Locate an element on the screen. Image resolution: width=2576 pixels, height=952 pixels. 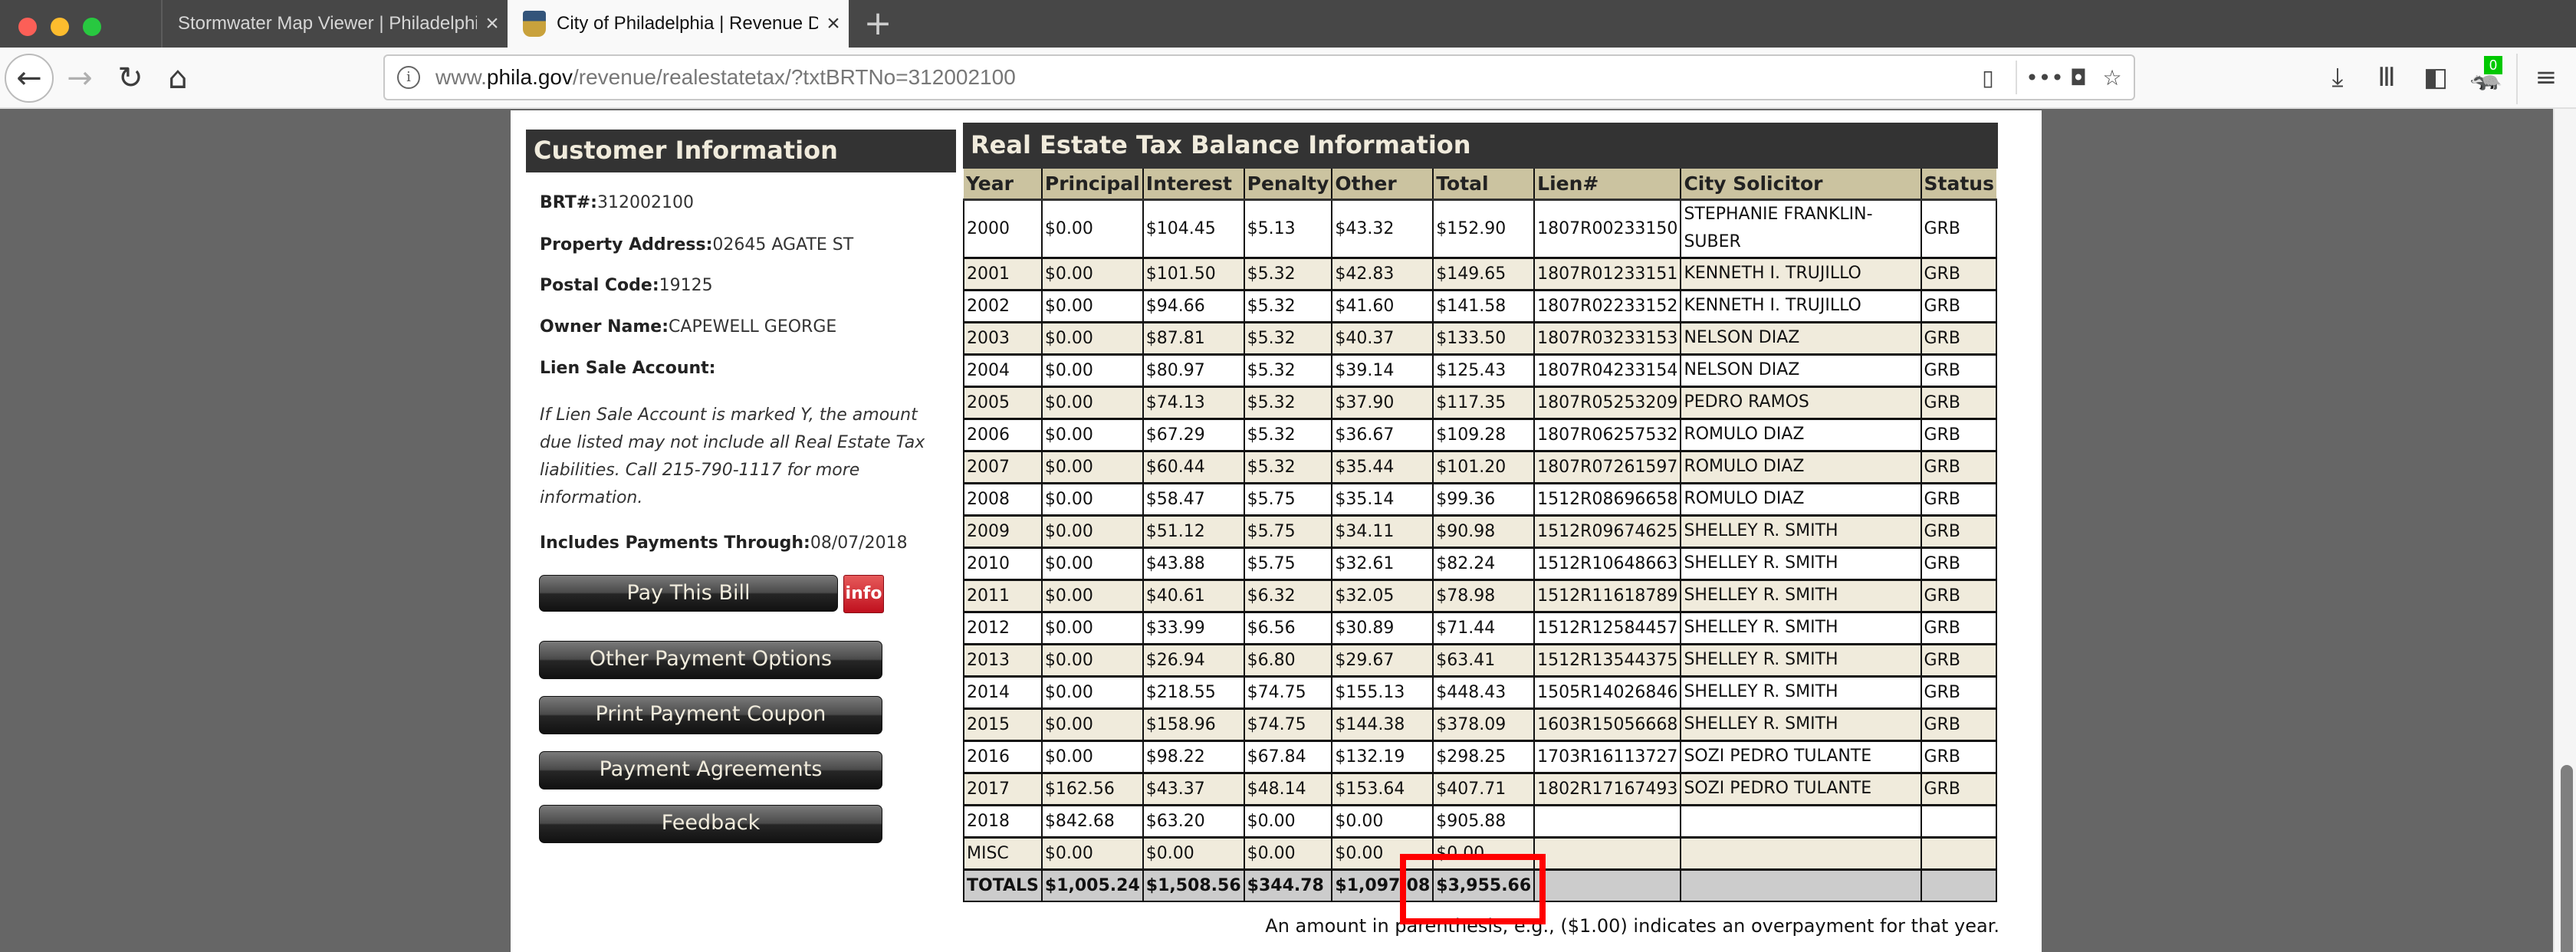
column-header: Total is located at coordinates (1483, 185).